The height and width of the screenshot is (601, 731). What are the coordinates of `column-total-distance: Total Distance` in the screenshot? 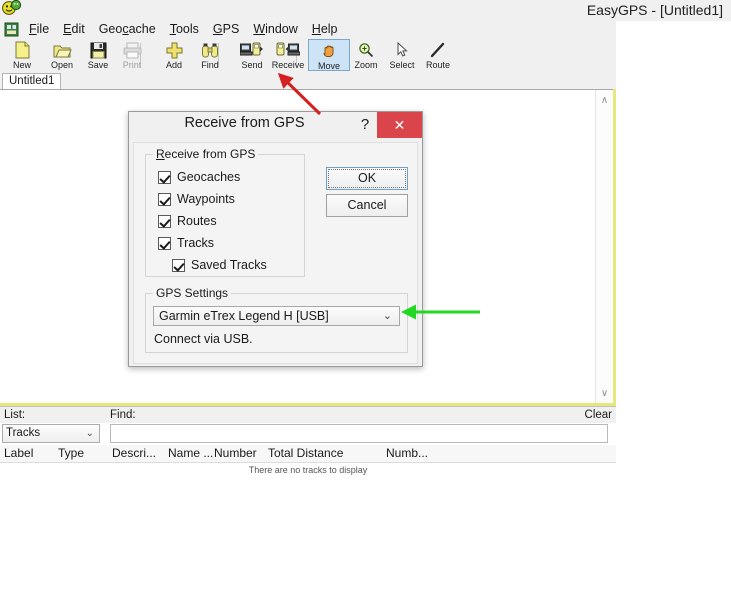 It's located at (305, 453).